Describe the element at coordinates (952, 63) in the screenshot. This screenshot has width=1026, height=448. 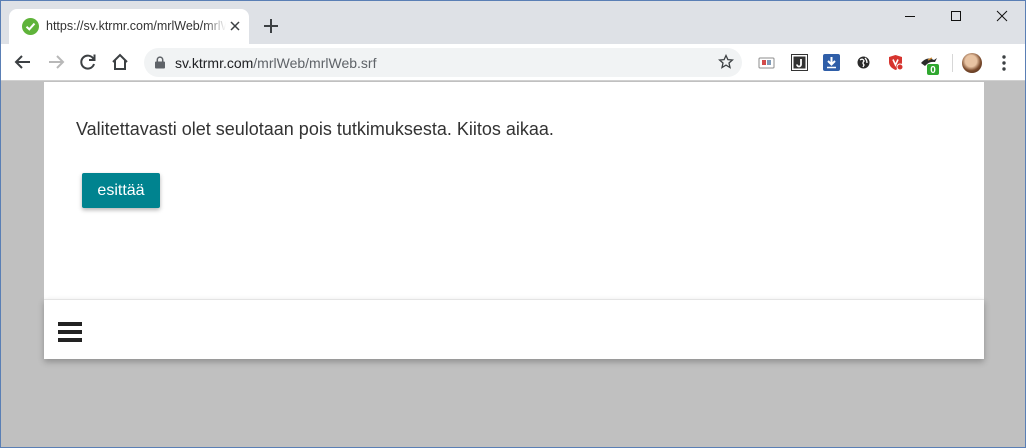
I see `toolbar-divider` at that location.